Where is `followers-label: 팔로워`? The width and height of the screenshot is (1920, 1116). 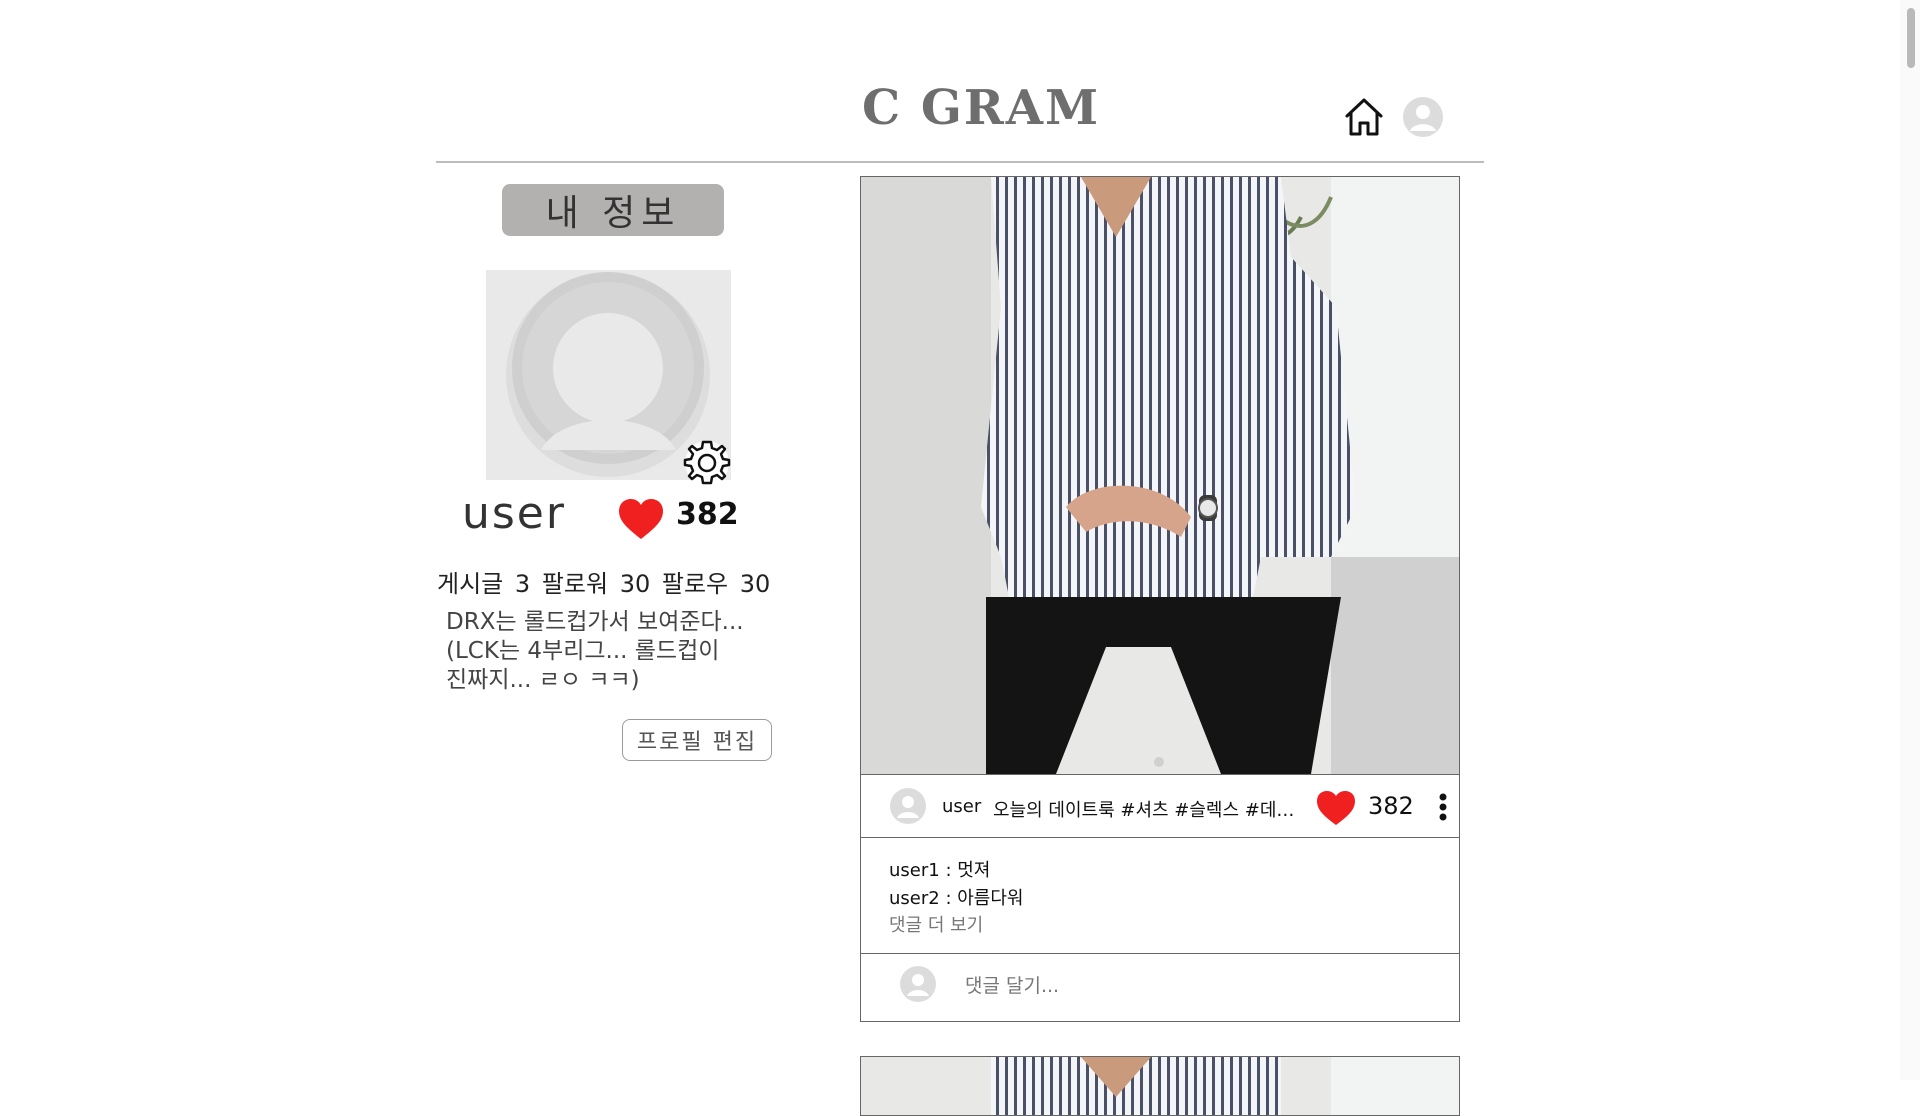 followers-label: 팔로워 is located at coordinates (575, 584).